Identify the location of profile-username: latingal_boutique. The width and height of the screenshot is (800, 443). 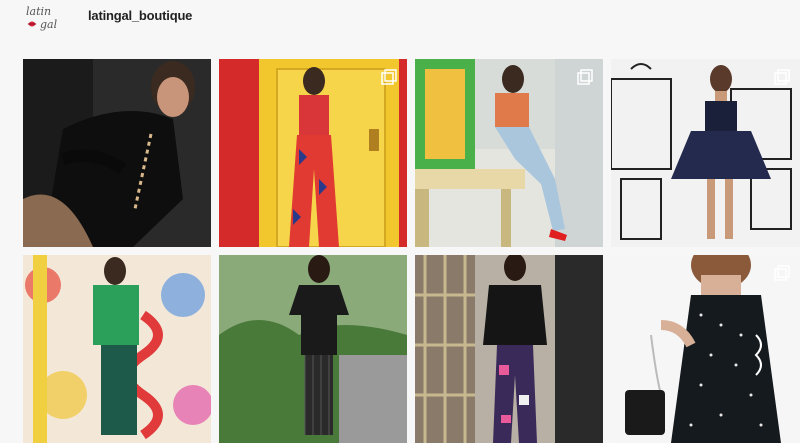
(140, 15).